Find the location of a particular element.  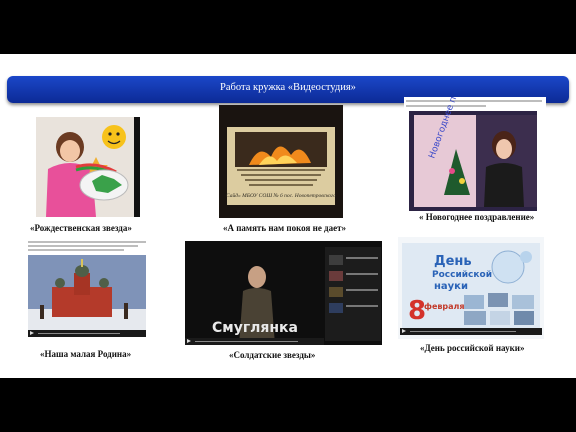

video-caption-soldier-stars: «Солдатские звезды» is located at coordinates (272, 355).